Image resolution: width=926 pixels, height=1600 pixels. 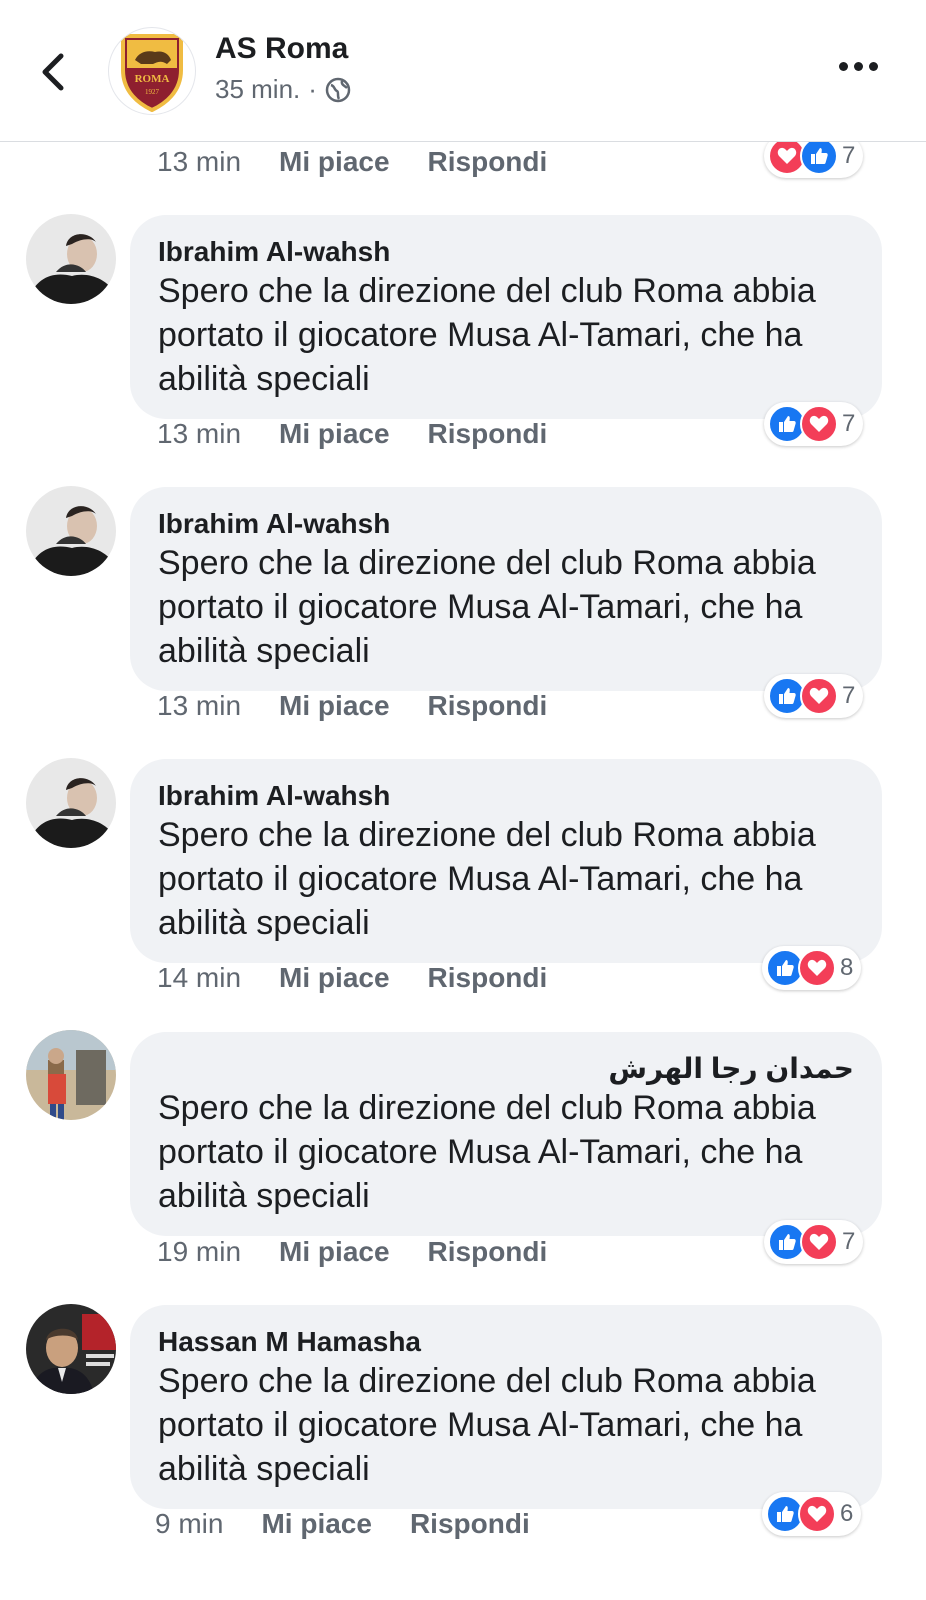 I want to click on svg-text: 1927, so click(x=152, y=92).